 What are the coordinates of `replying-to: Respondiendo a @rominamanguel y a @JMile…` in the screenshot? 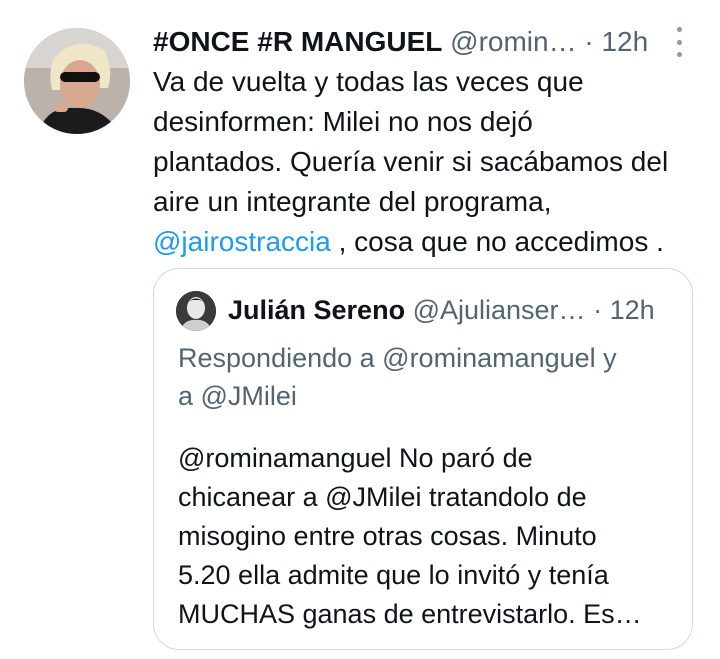 It's located at (428, 377).